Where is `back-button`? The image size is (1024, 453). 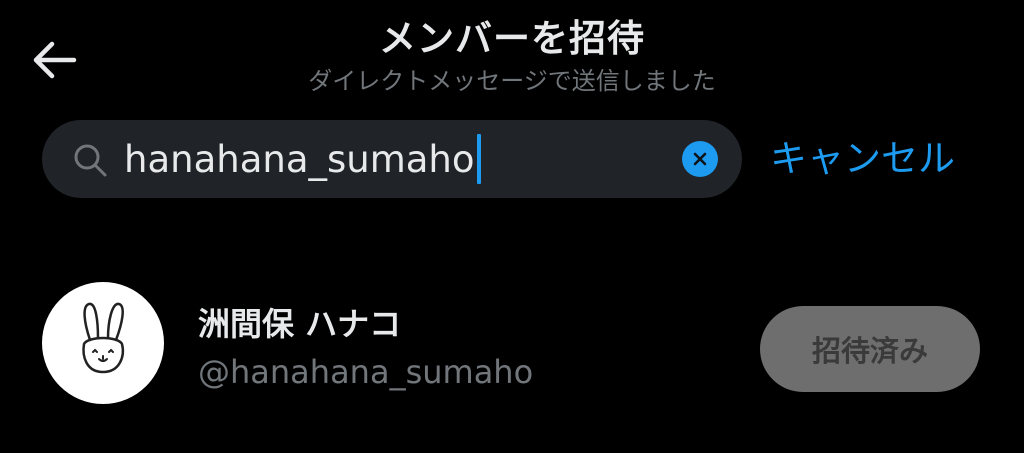 back-button is located at coordinates (54, 60).